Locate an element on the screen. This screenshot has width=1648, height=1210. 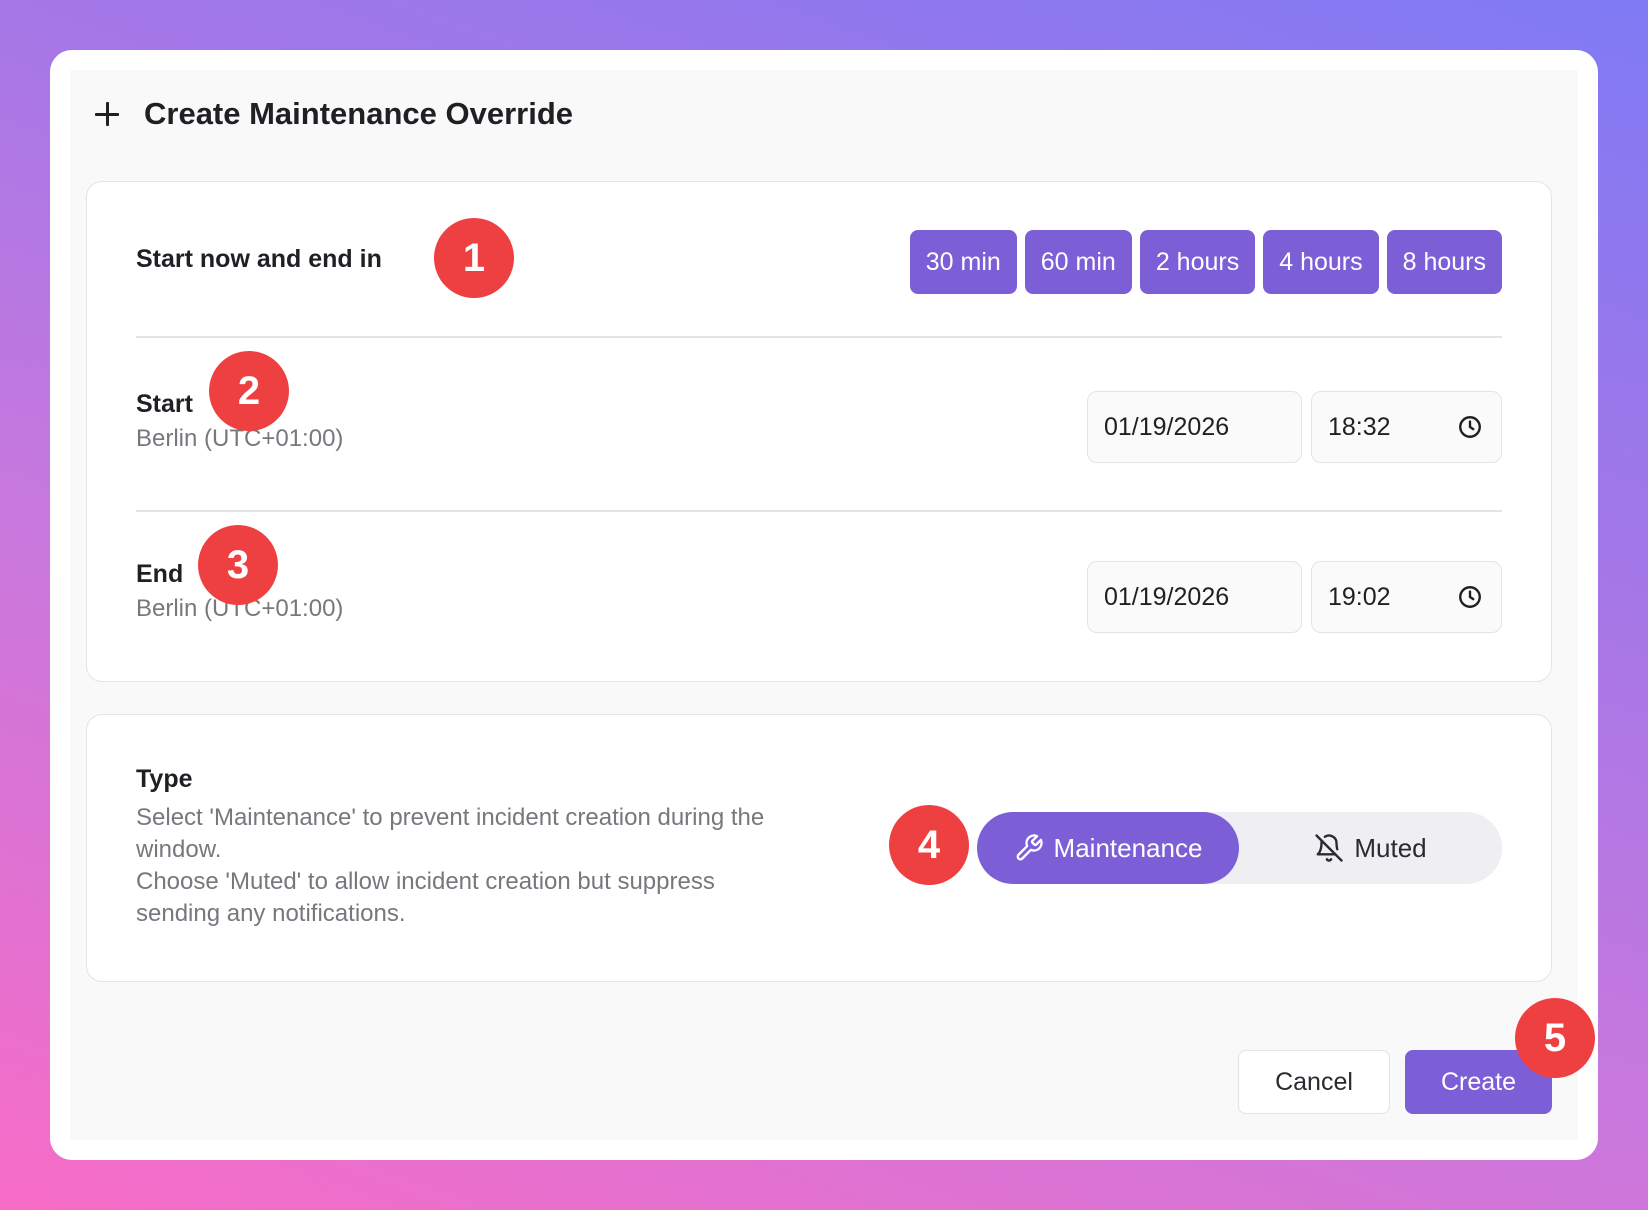
dialog-title: Create Maintenance Override is located at coordinates (359, 113).